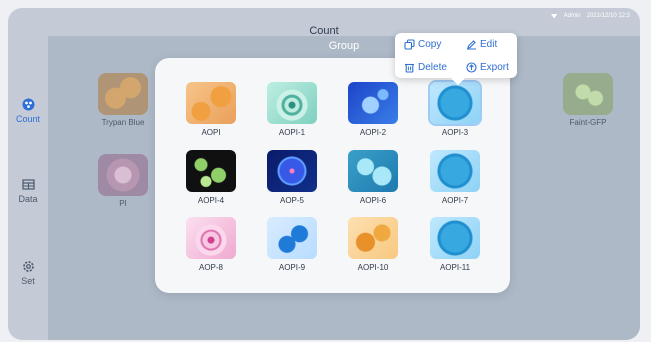 The height and width of the screenshot is (342, 651). Describe the element at coordinates (28, 266) in the screenshot. I see `gear-icon` at that location.